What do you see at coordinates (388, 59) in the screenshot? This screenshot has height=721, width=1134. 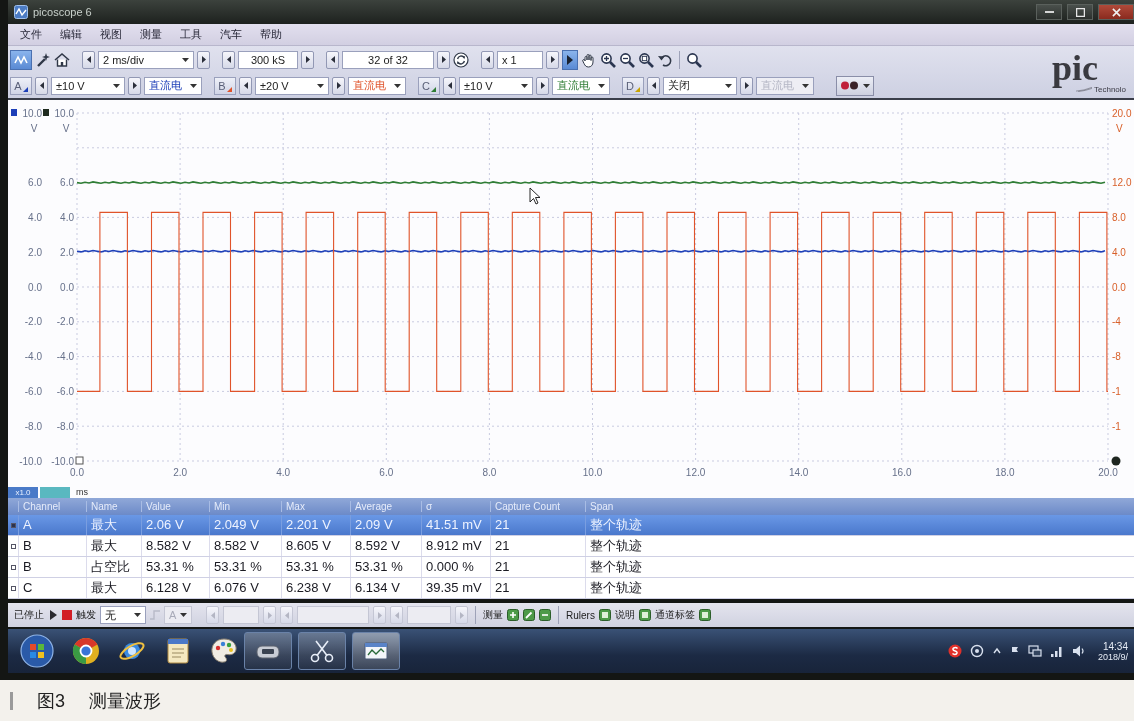 I see `buffer-field: 32 of 32` at bounding box center [388, 59].